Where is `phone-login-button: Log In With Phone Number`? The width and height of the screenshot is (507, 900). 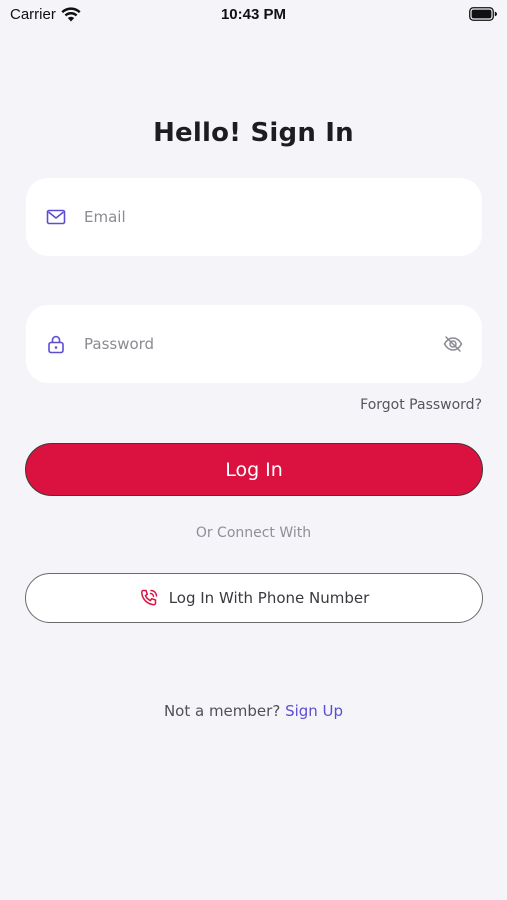 phone-login-button: Log In With Phone Number is located at coordinates (254, 598).